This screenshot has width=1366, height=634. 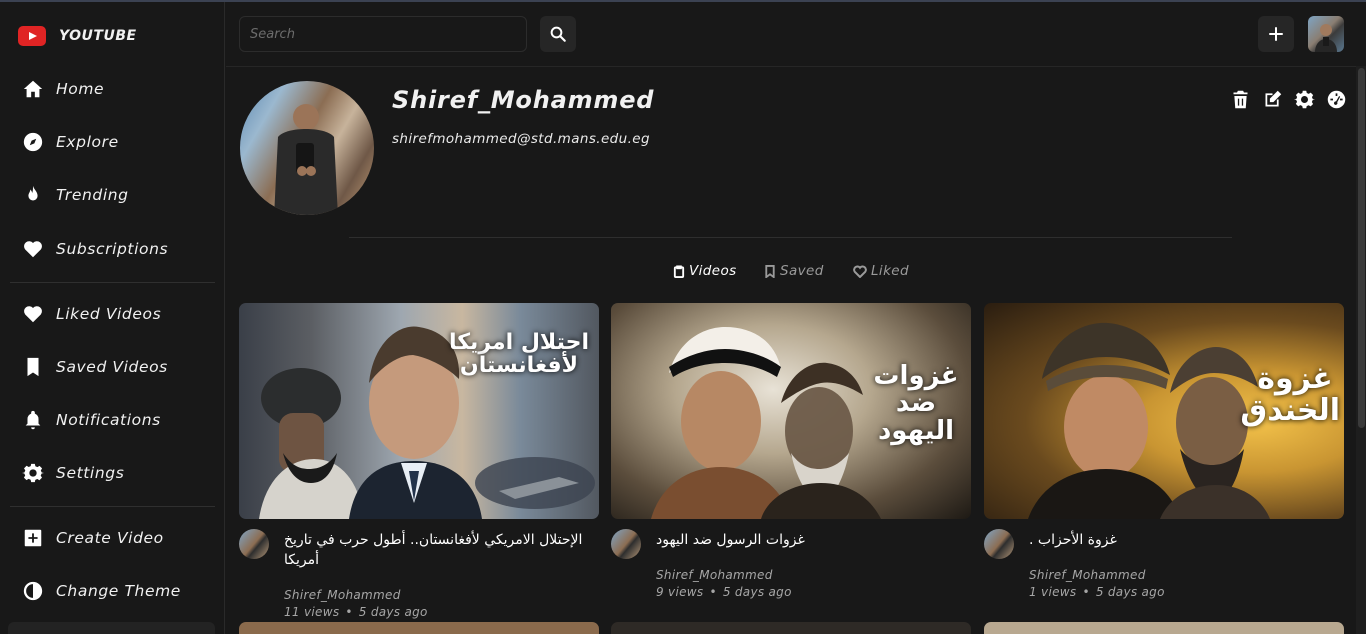 I want to click on header-divider, so click(x=791, y=66).